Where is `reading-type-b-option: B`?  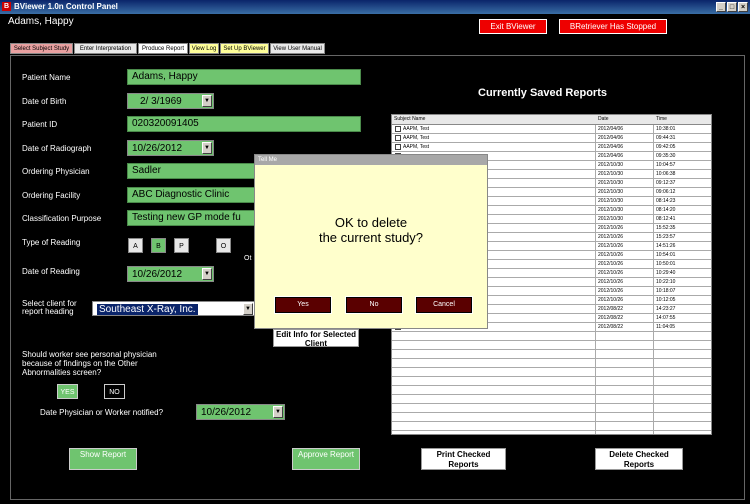 reading-type-b-option: B is located at coordinates (158, 245).